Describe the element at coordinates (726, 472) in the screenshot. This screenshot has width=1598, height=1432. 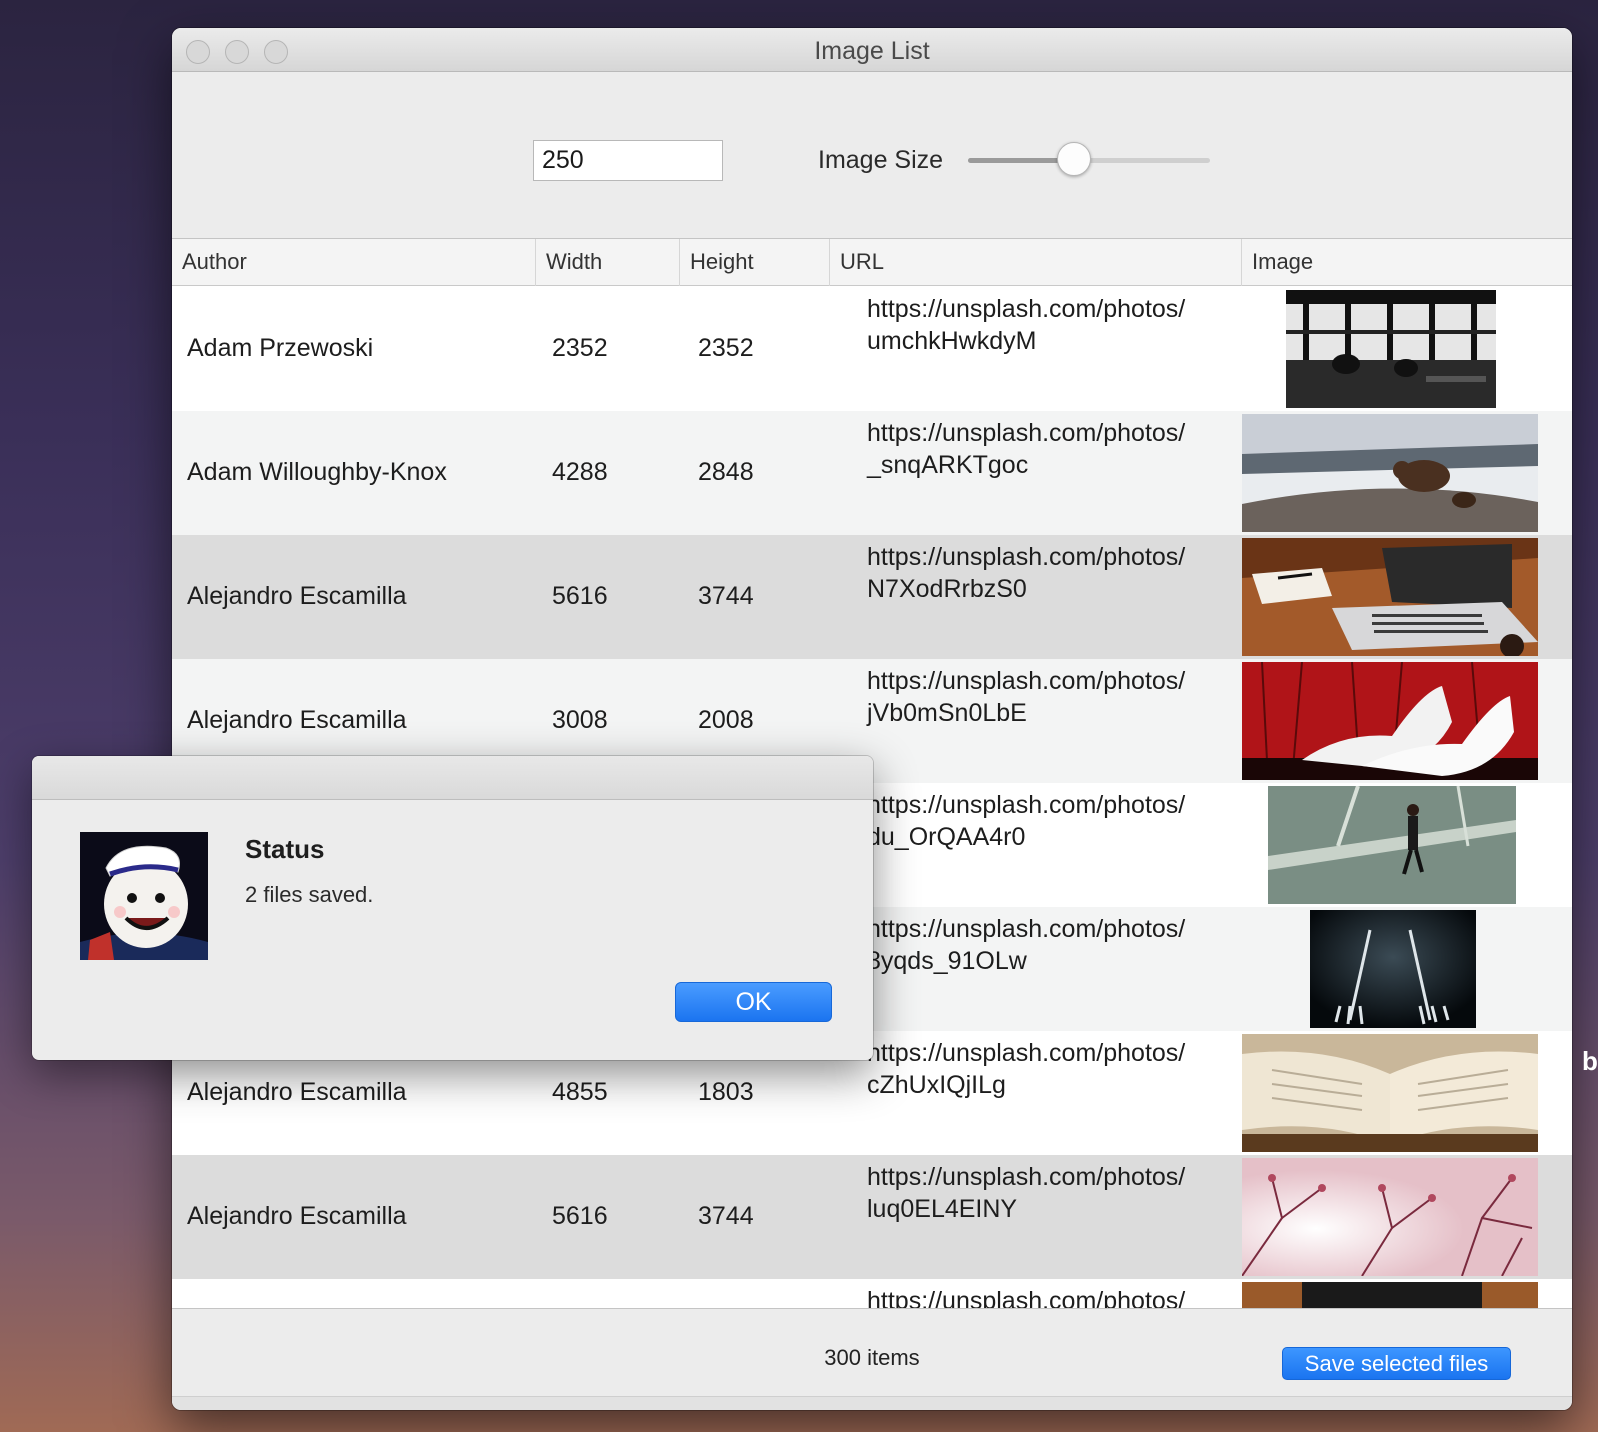
I see `height-cell: 2848` at that location.